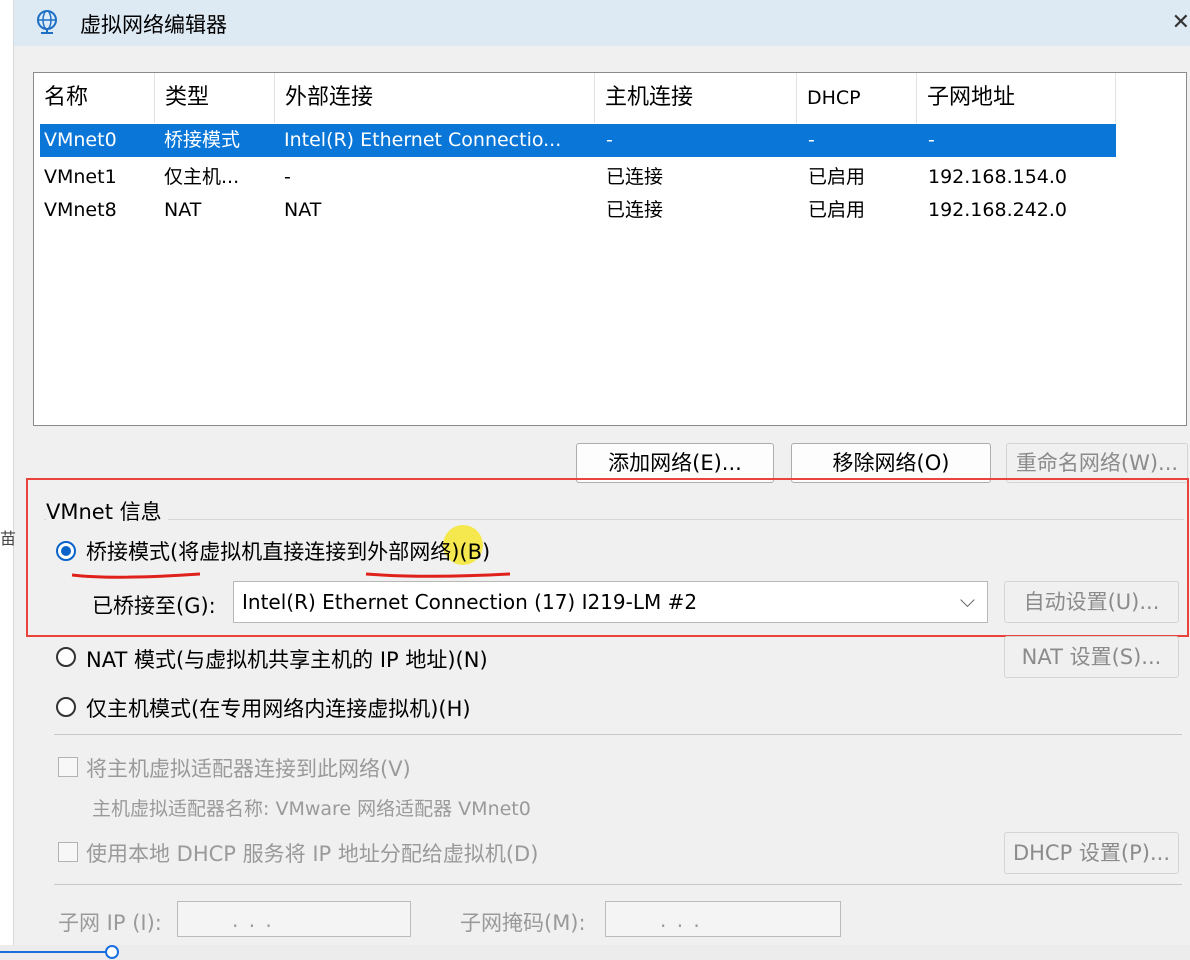  What do you see at coordinates (288, 551) in the screenshot?
I see `bridged-mode-label: 桥接模式(将虚拟机直接连接到外部网络)(B)` at bounding box center [288, 551].